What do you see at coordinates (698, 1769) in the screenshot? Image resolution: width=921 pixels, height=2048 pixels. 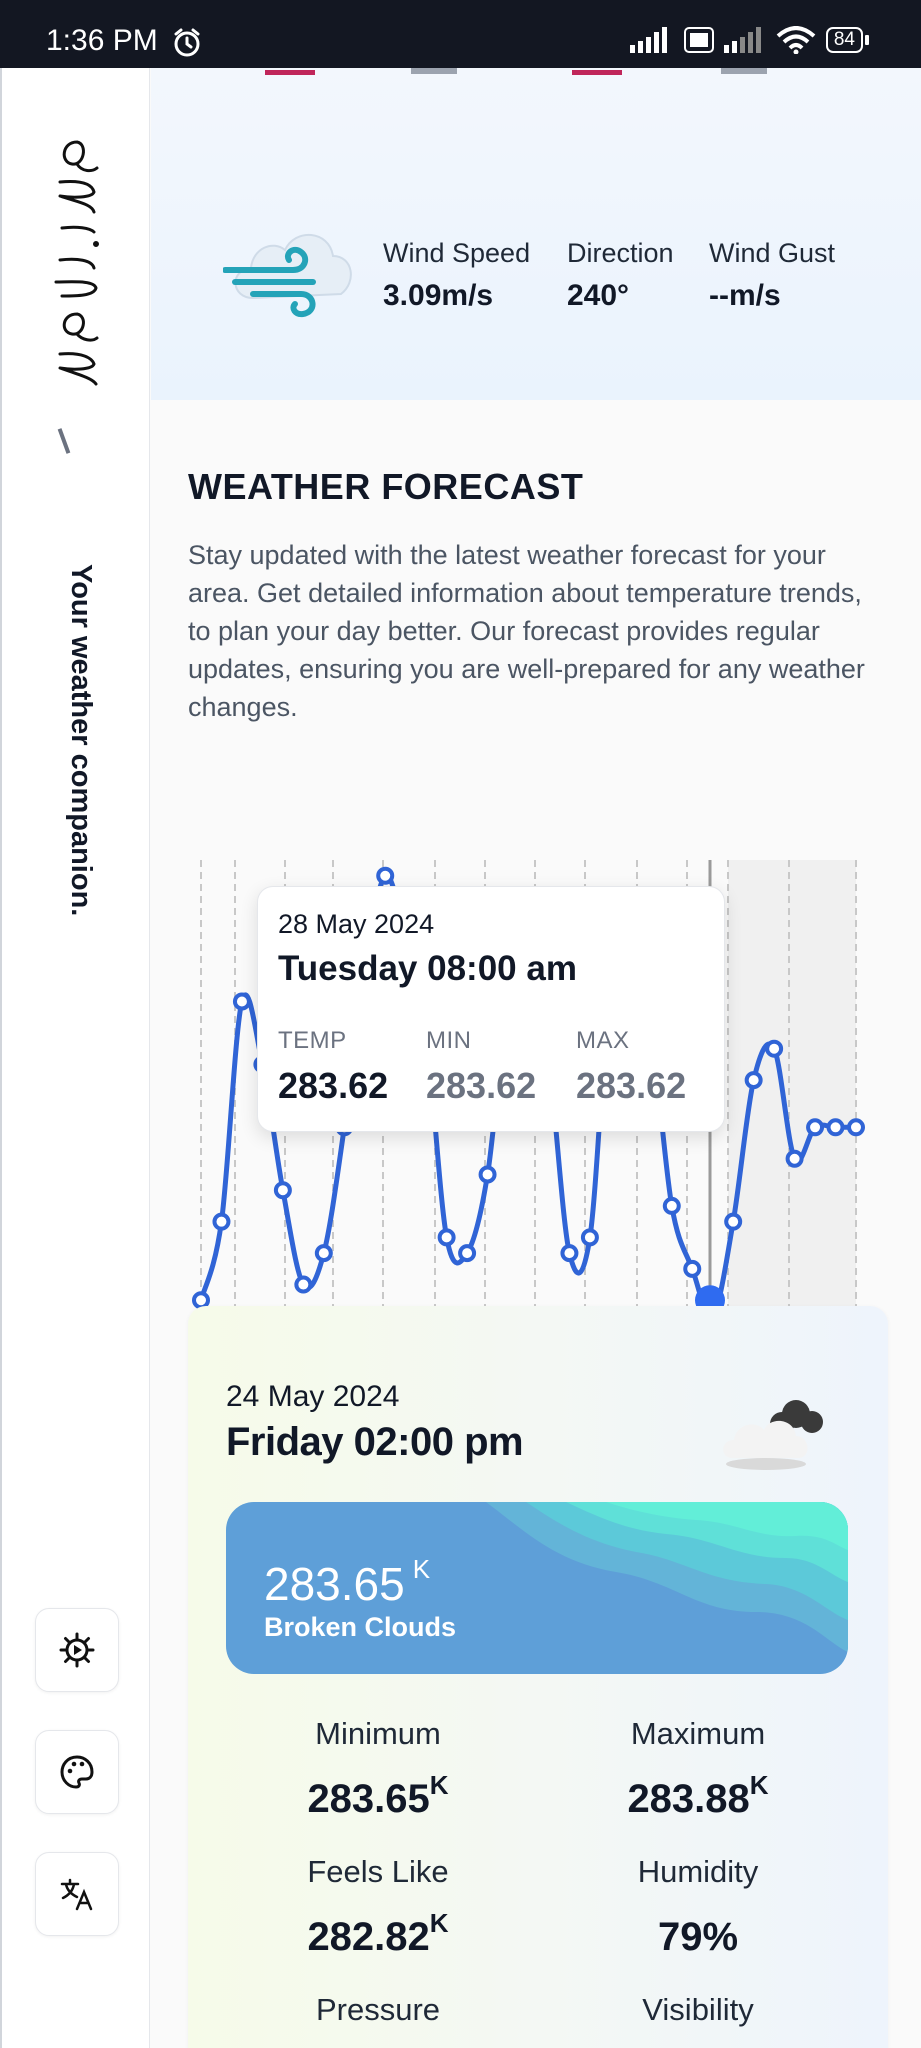 I see `stat-maximum: Maximum 283.88K` at bounding box center [698, 1769].